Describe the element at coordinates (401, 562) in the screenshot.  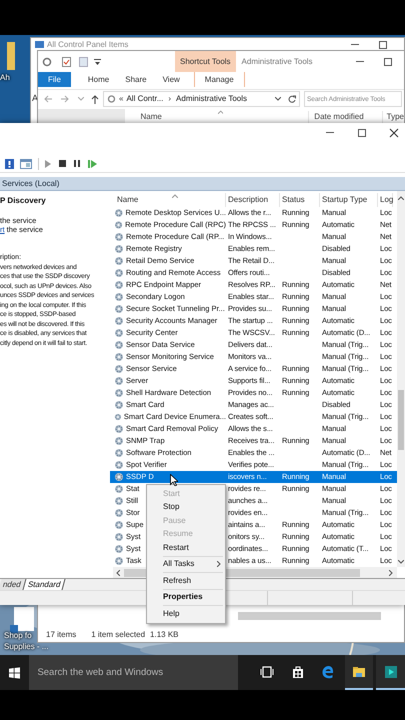
I see `scroll-down-icon` at that location.